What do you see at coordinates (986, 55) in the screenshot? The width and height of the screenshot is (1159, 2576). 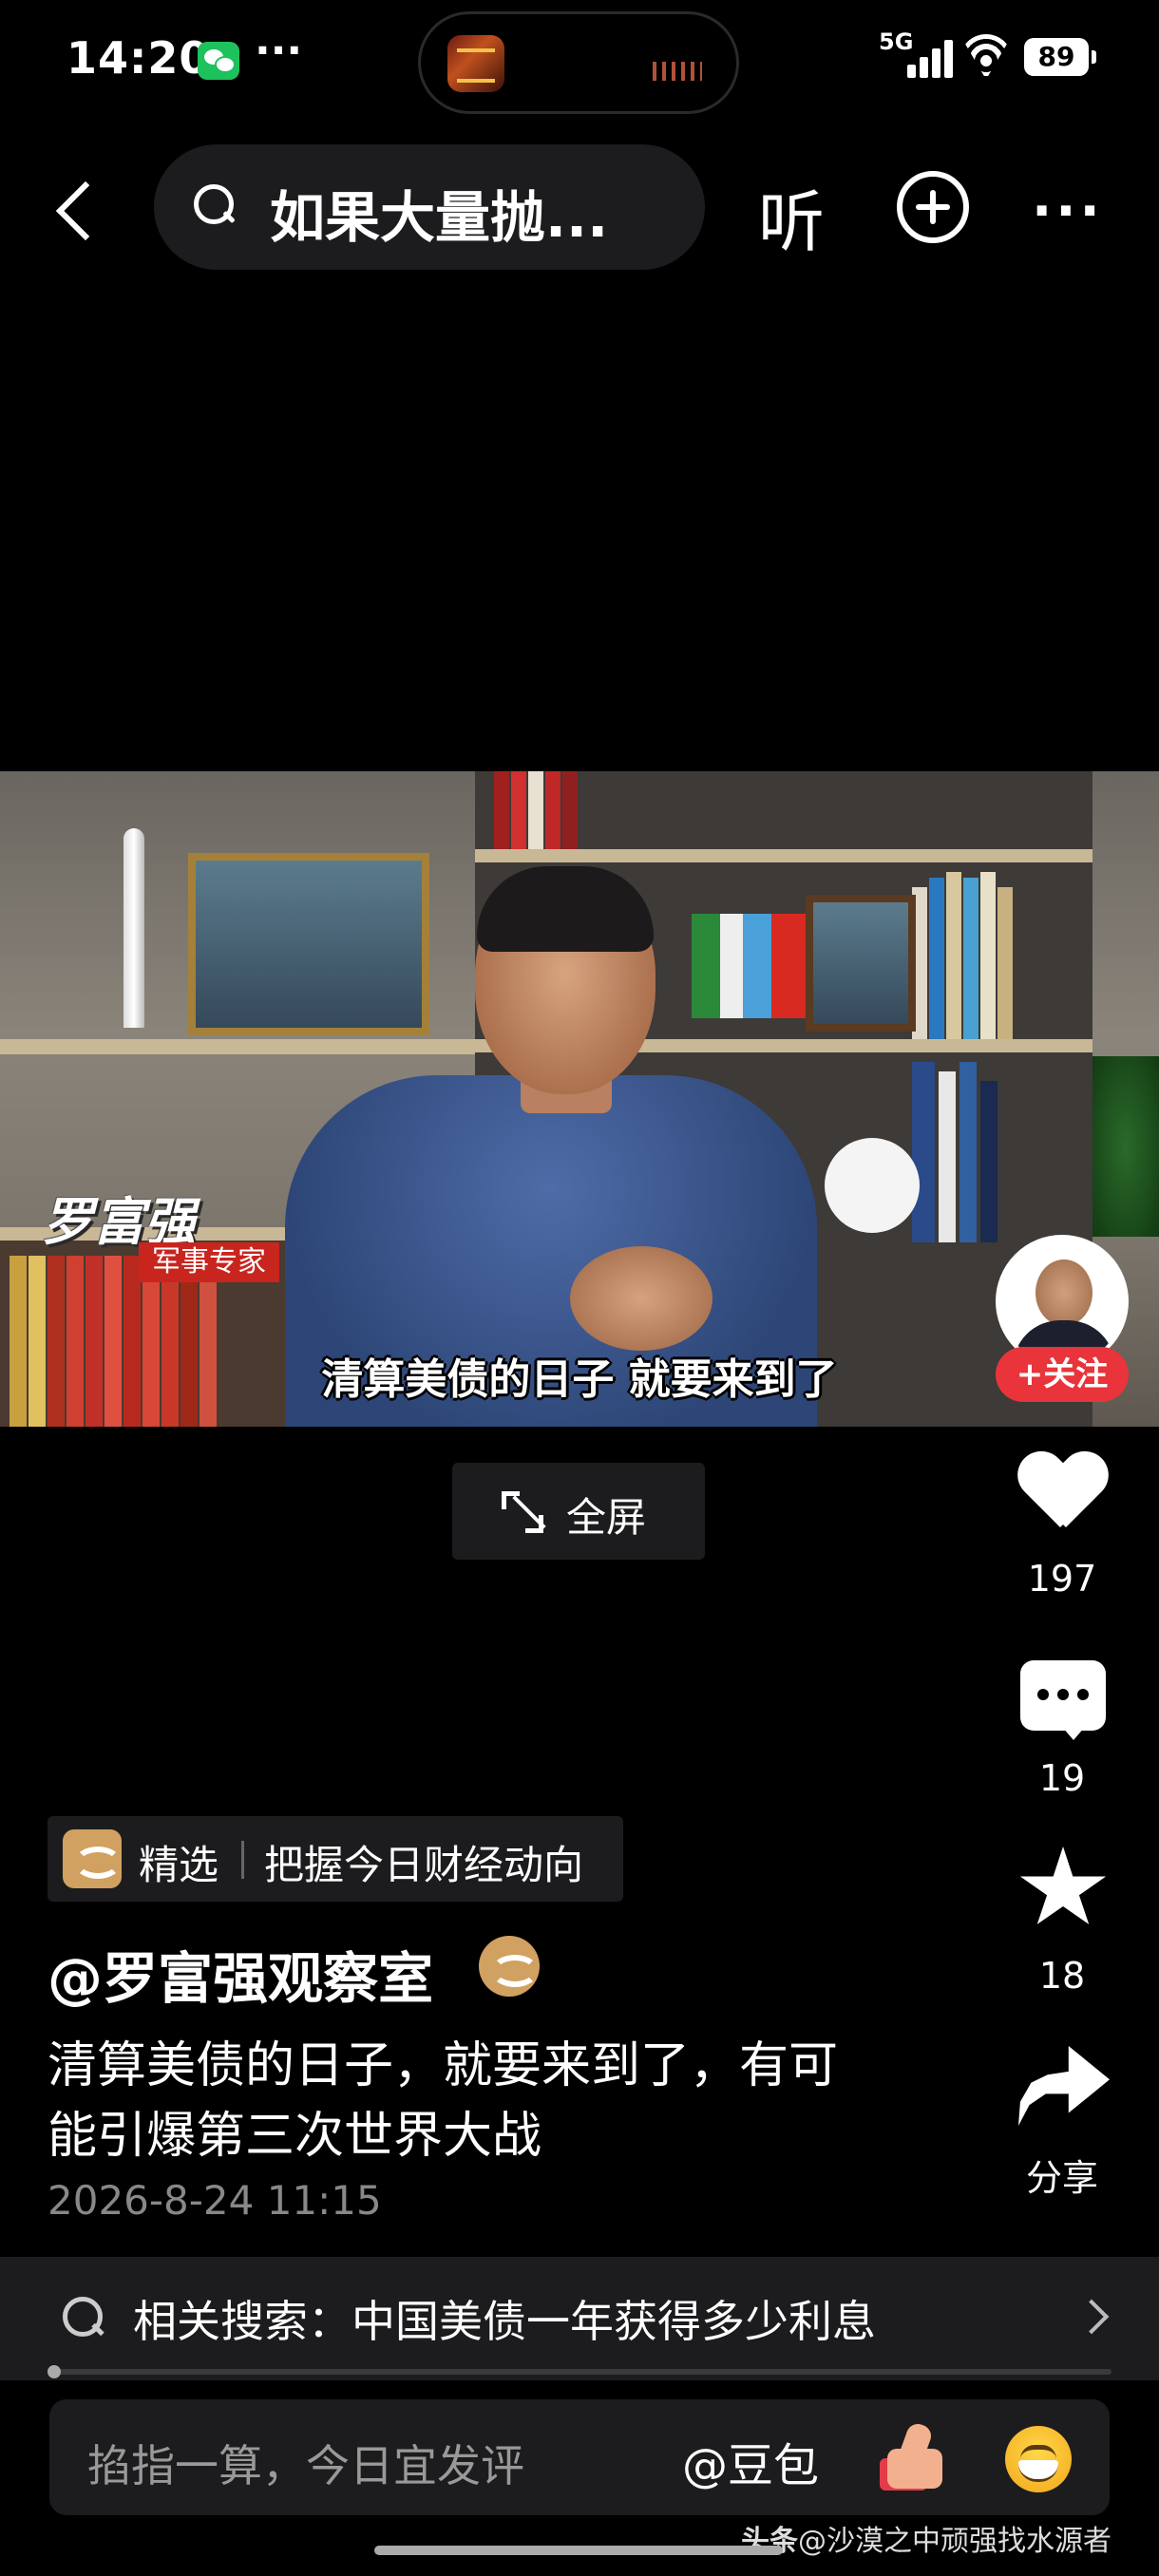 I see `wifi-icon` at bounding box center [986, 55].